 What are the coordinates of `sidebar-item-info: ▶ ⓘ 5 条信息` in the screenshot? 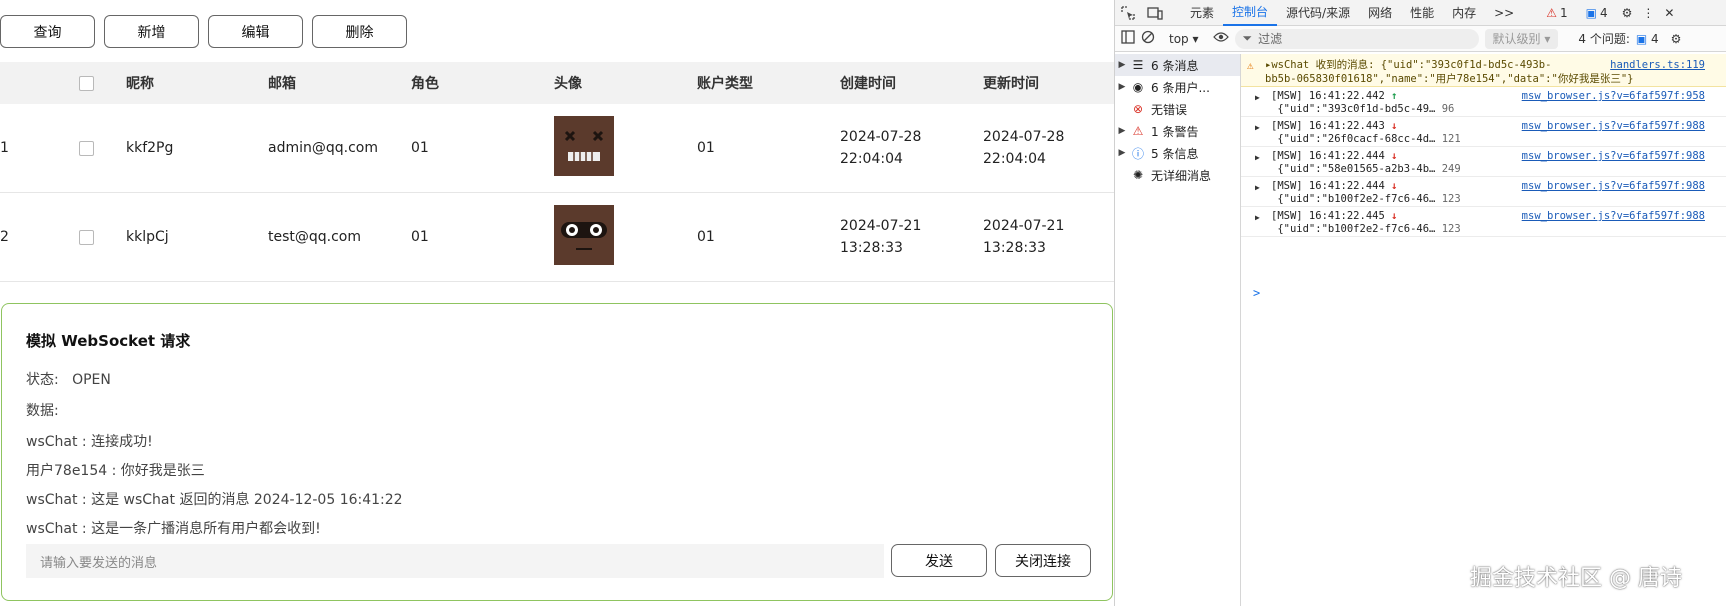 It's located at (1177, 153).